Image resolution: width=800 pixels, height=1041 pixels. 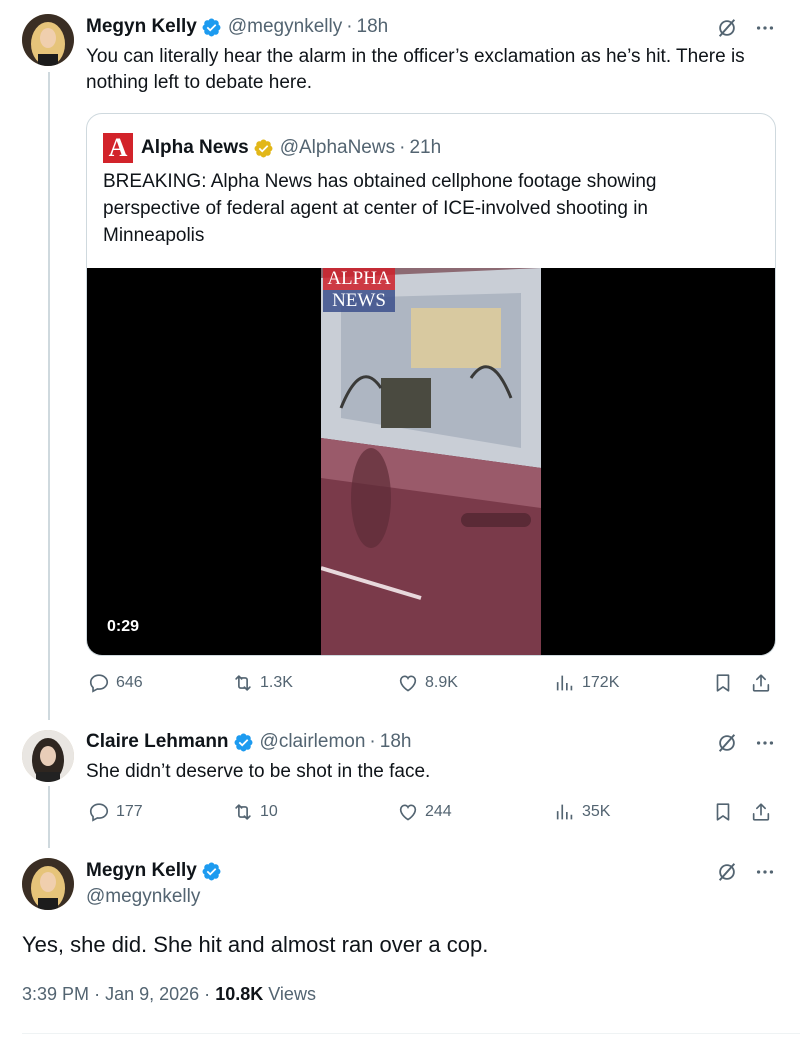 I want to click on video-duration: 0:29, so click(x=123, y=627).